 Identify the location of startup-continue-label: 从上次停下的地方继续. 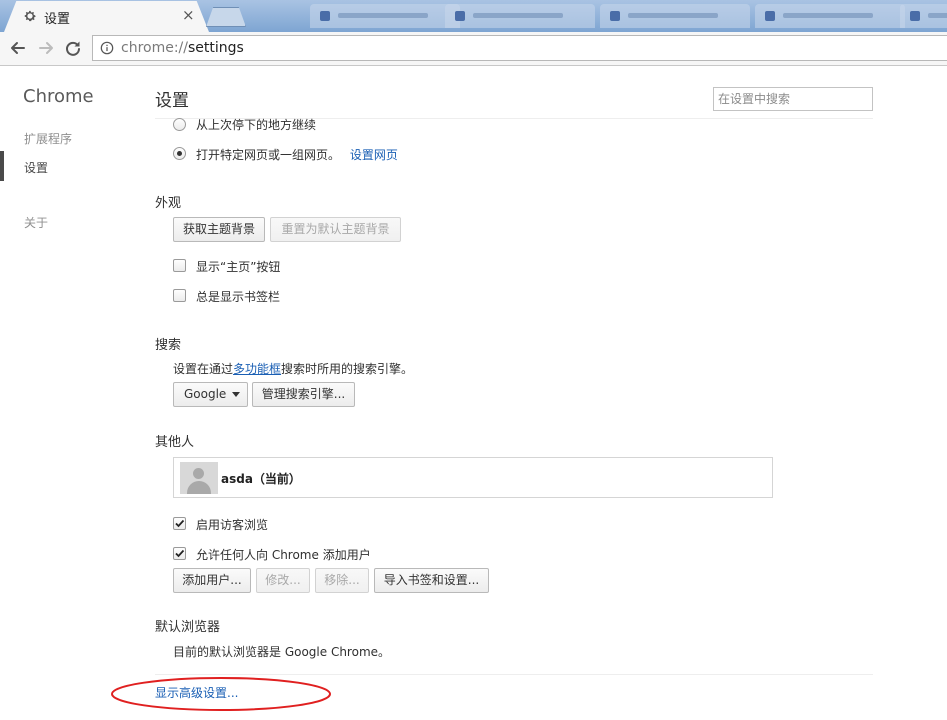
(256, 125).